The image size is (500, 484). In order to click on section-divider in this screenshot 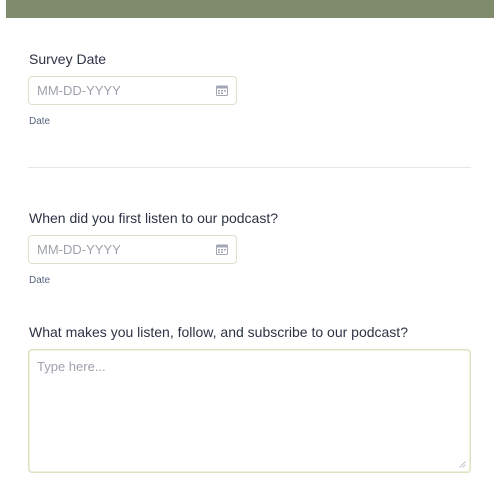, I will do `click(249, 167)`.